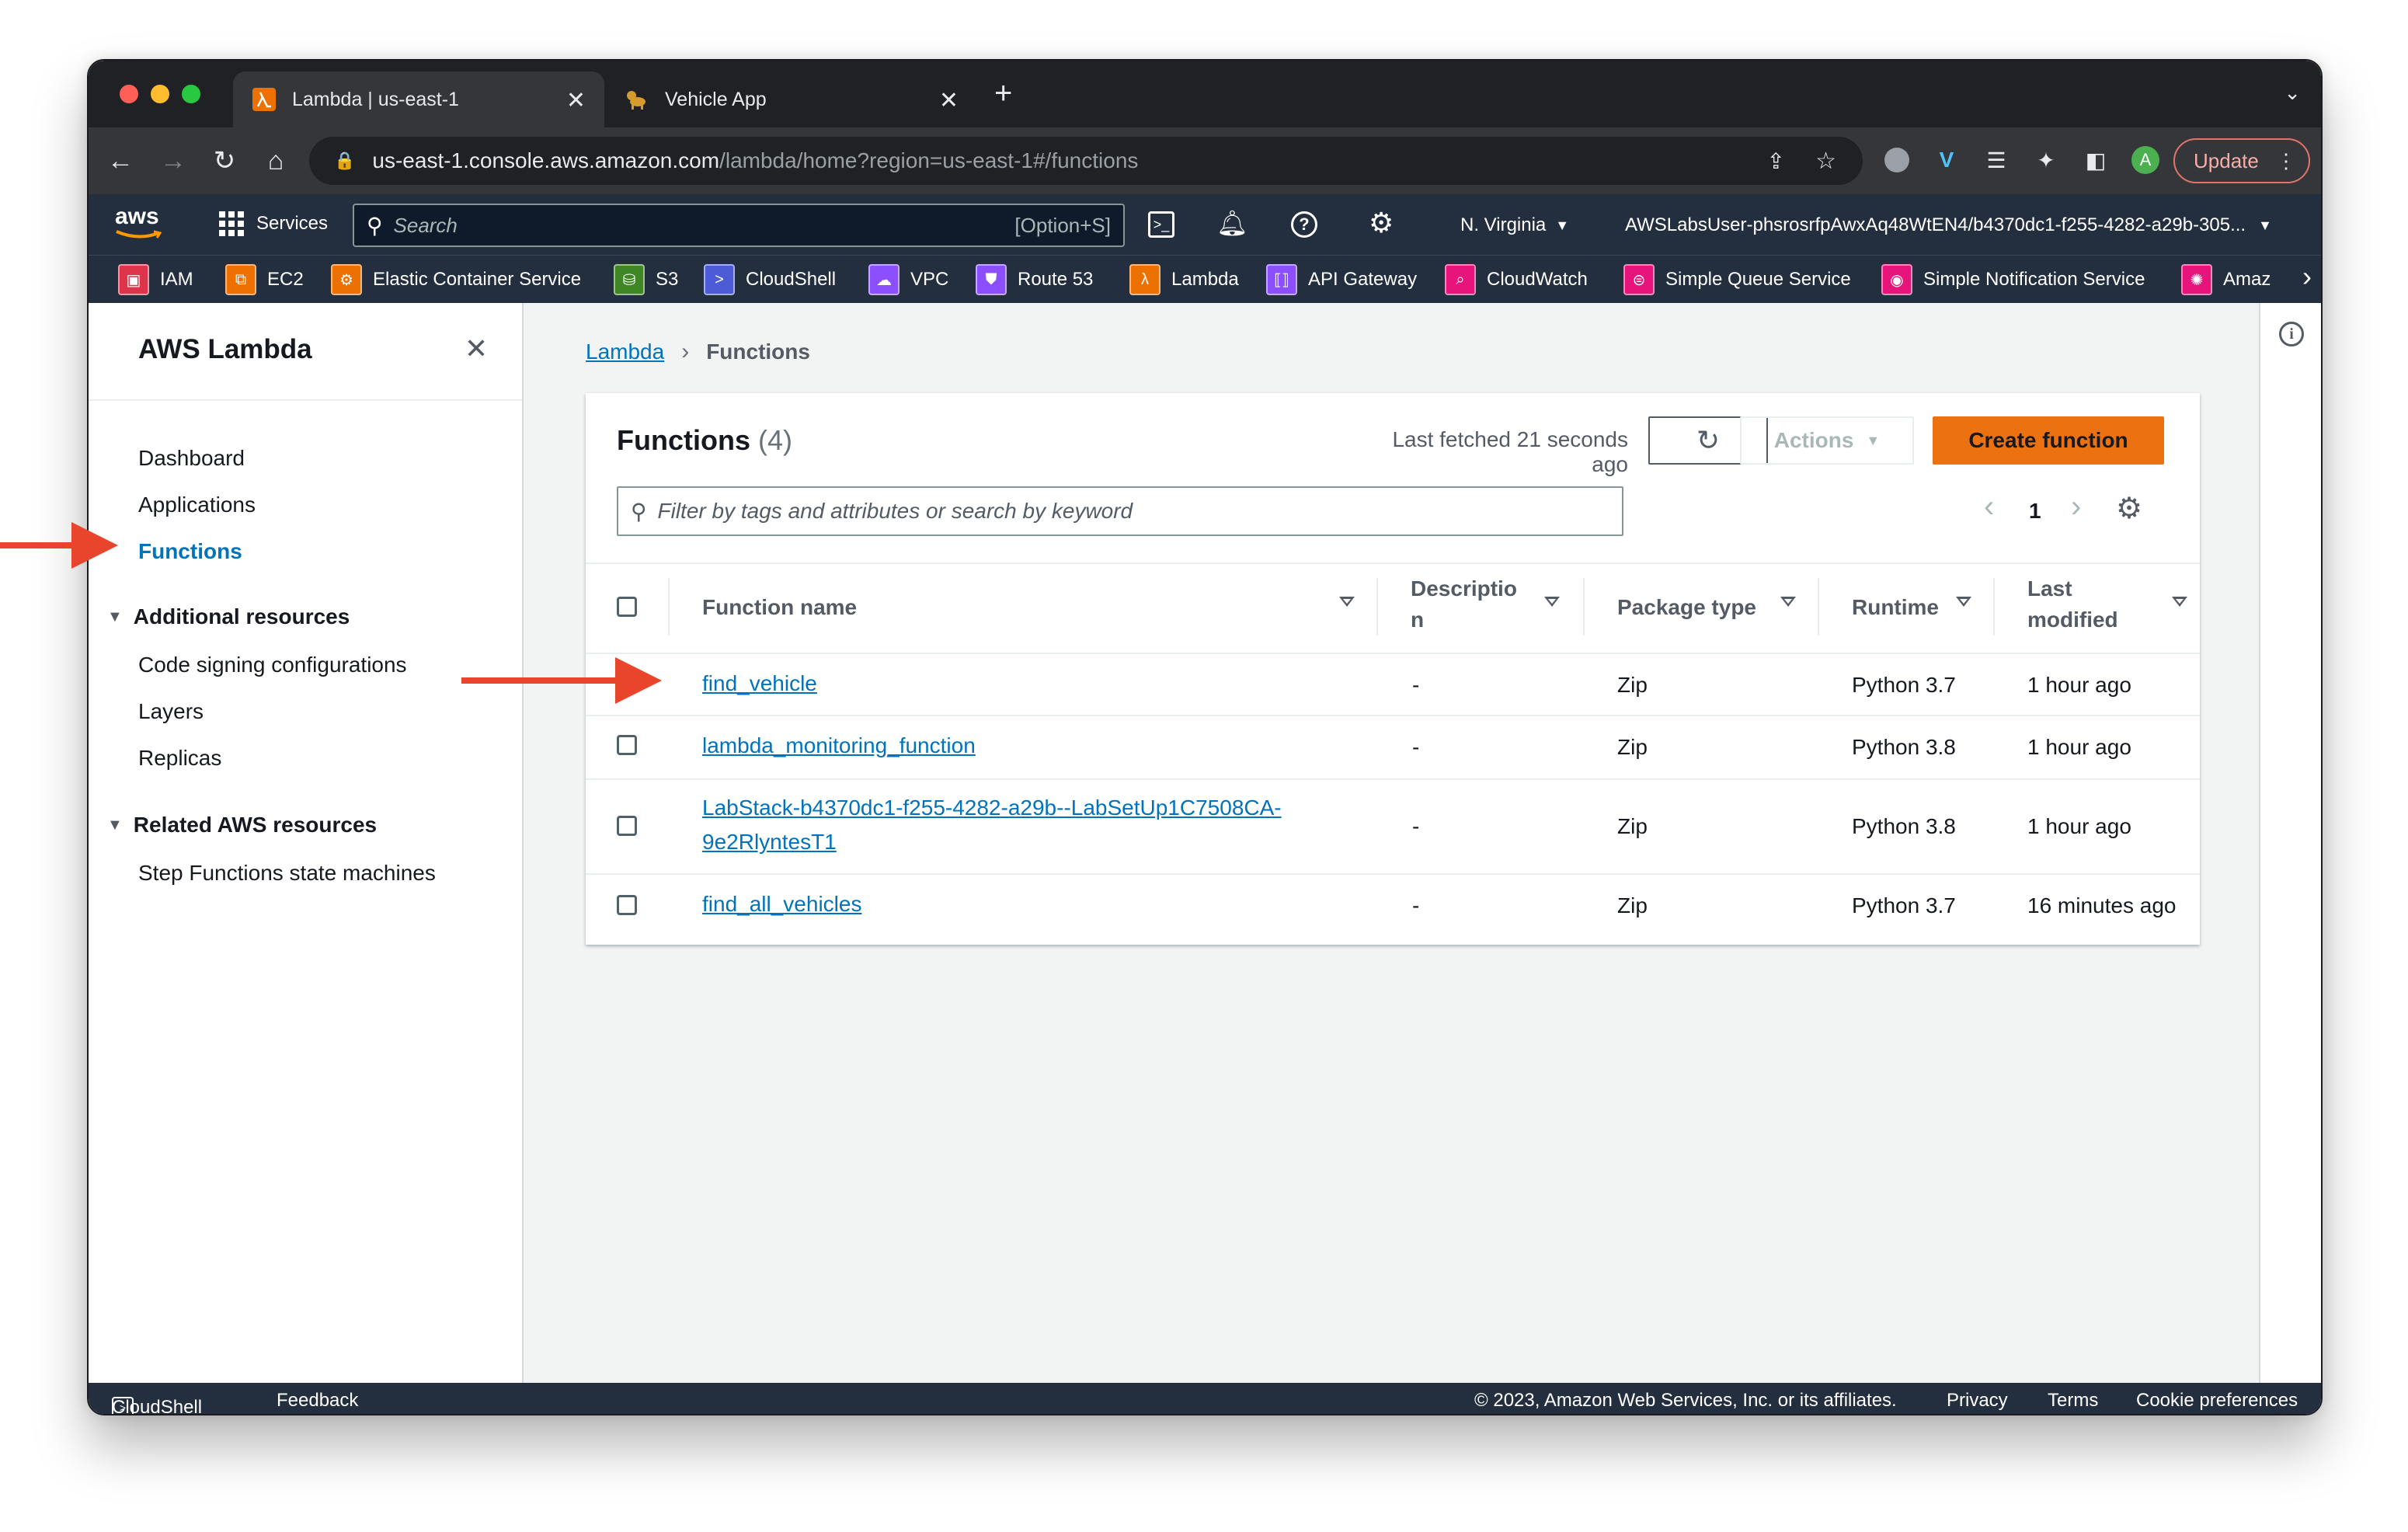  I want to click on table-settings-gear-icon: ⚙, so click(2129, 509).